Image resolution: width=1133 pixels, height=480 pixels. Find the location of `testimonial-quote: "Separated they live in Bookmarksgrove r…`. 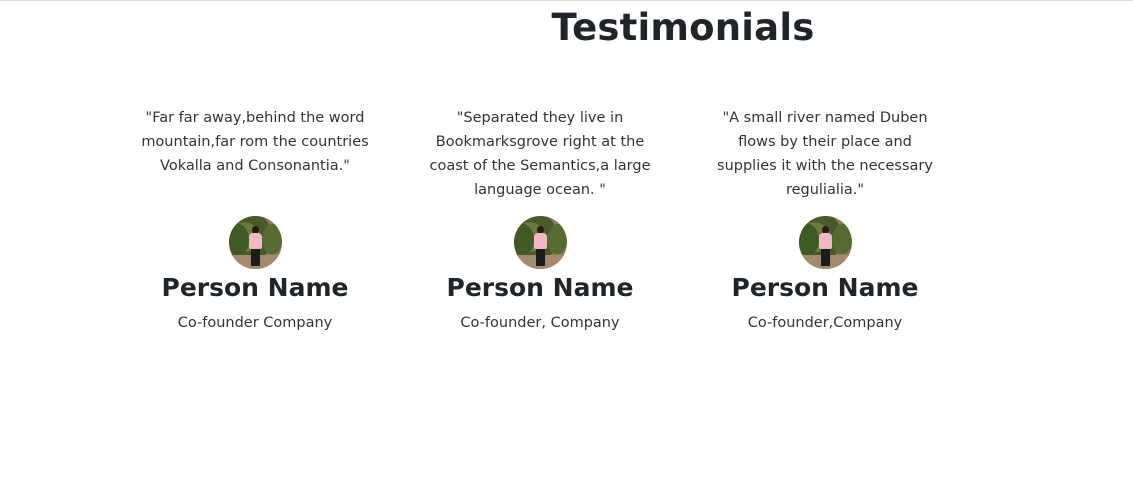

testimonial-quote: "Separated they live in Bookmarksgrove r… is located at coordinates (540, 154).